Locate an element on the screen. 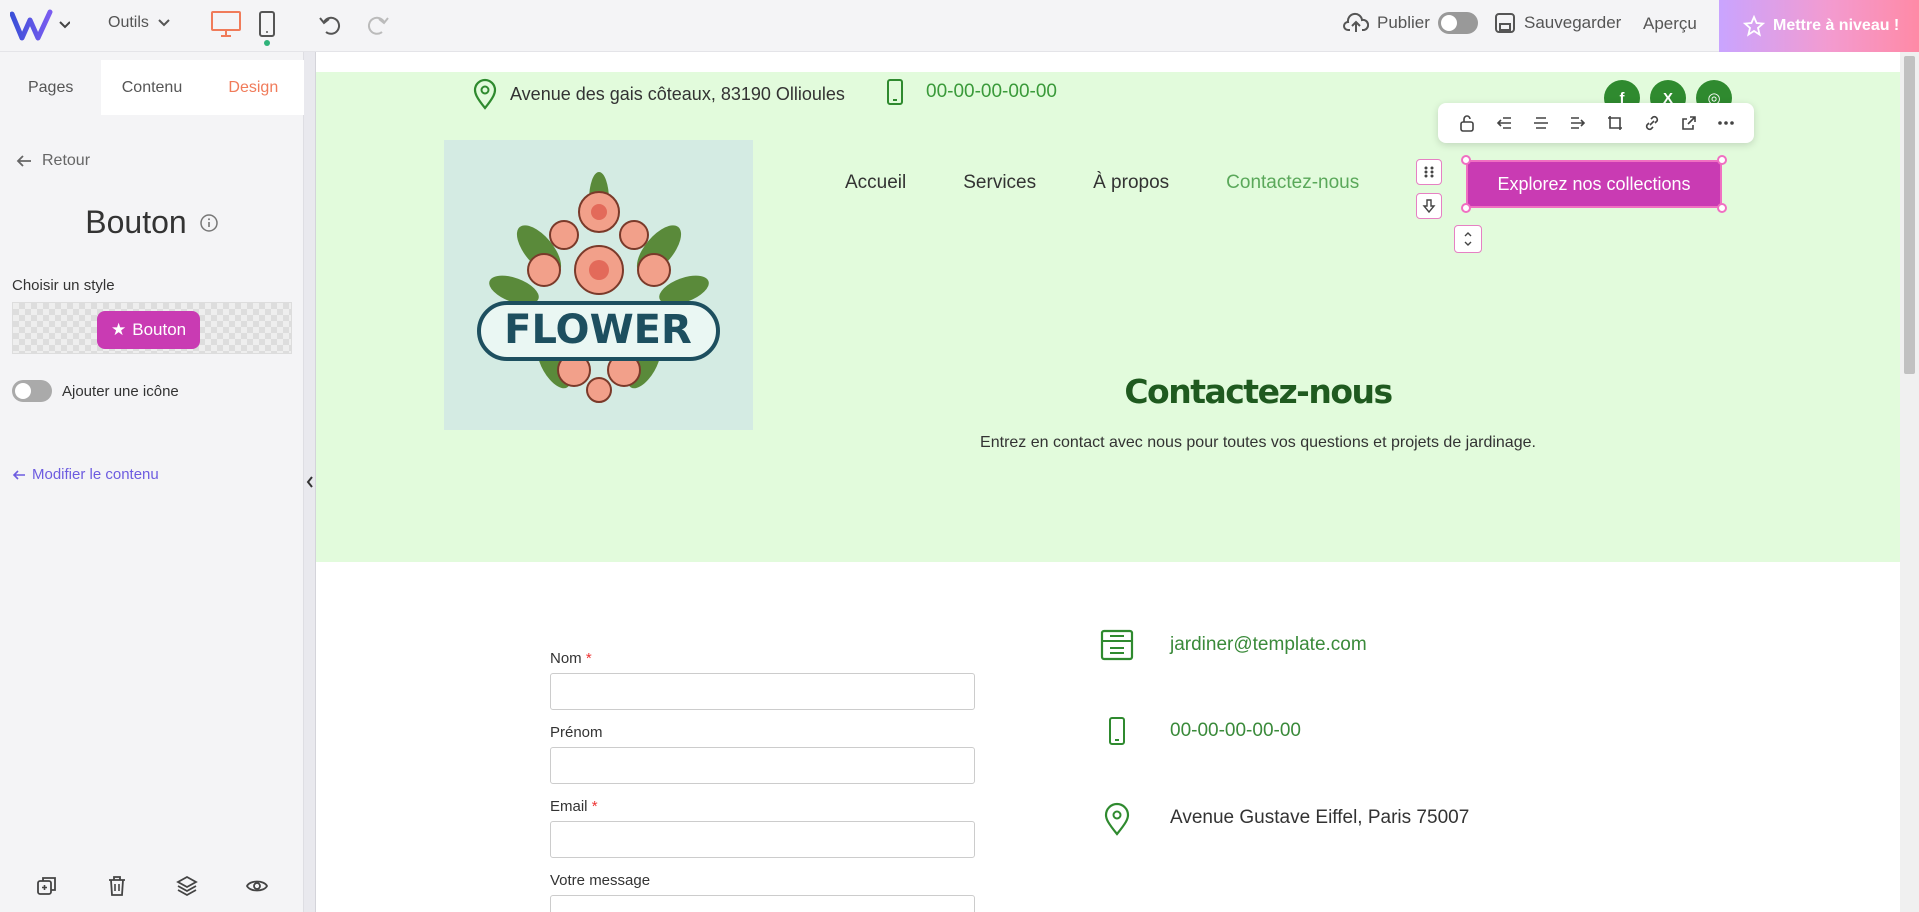 Image resolution: width=1919 pixels, height=912 pixels. undo-button is located at coordinates (331, 25).